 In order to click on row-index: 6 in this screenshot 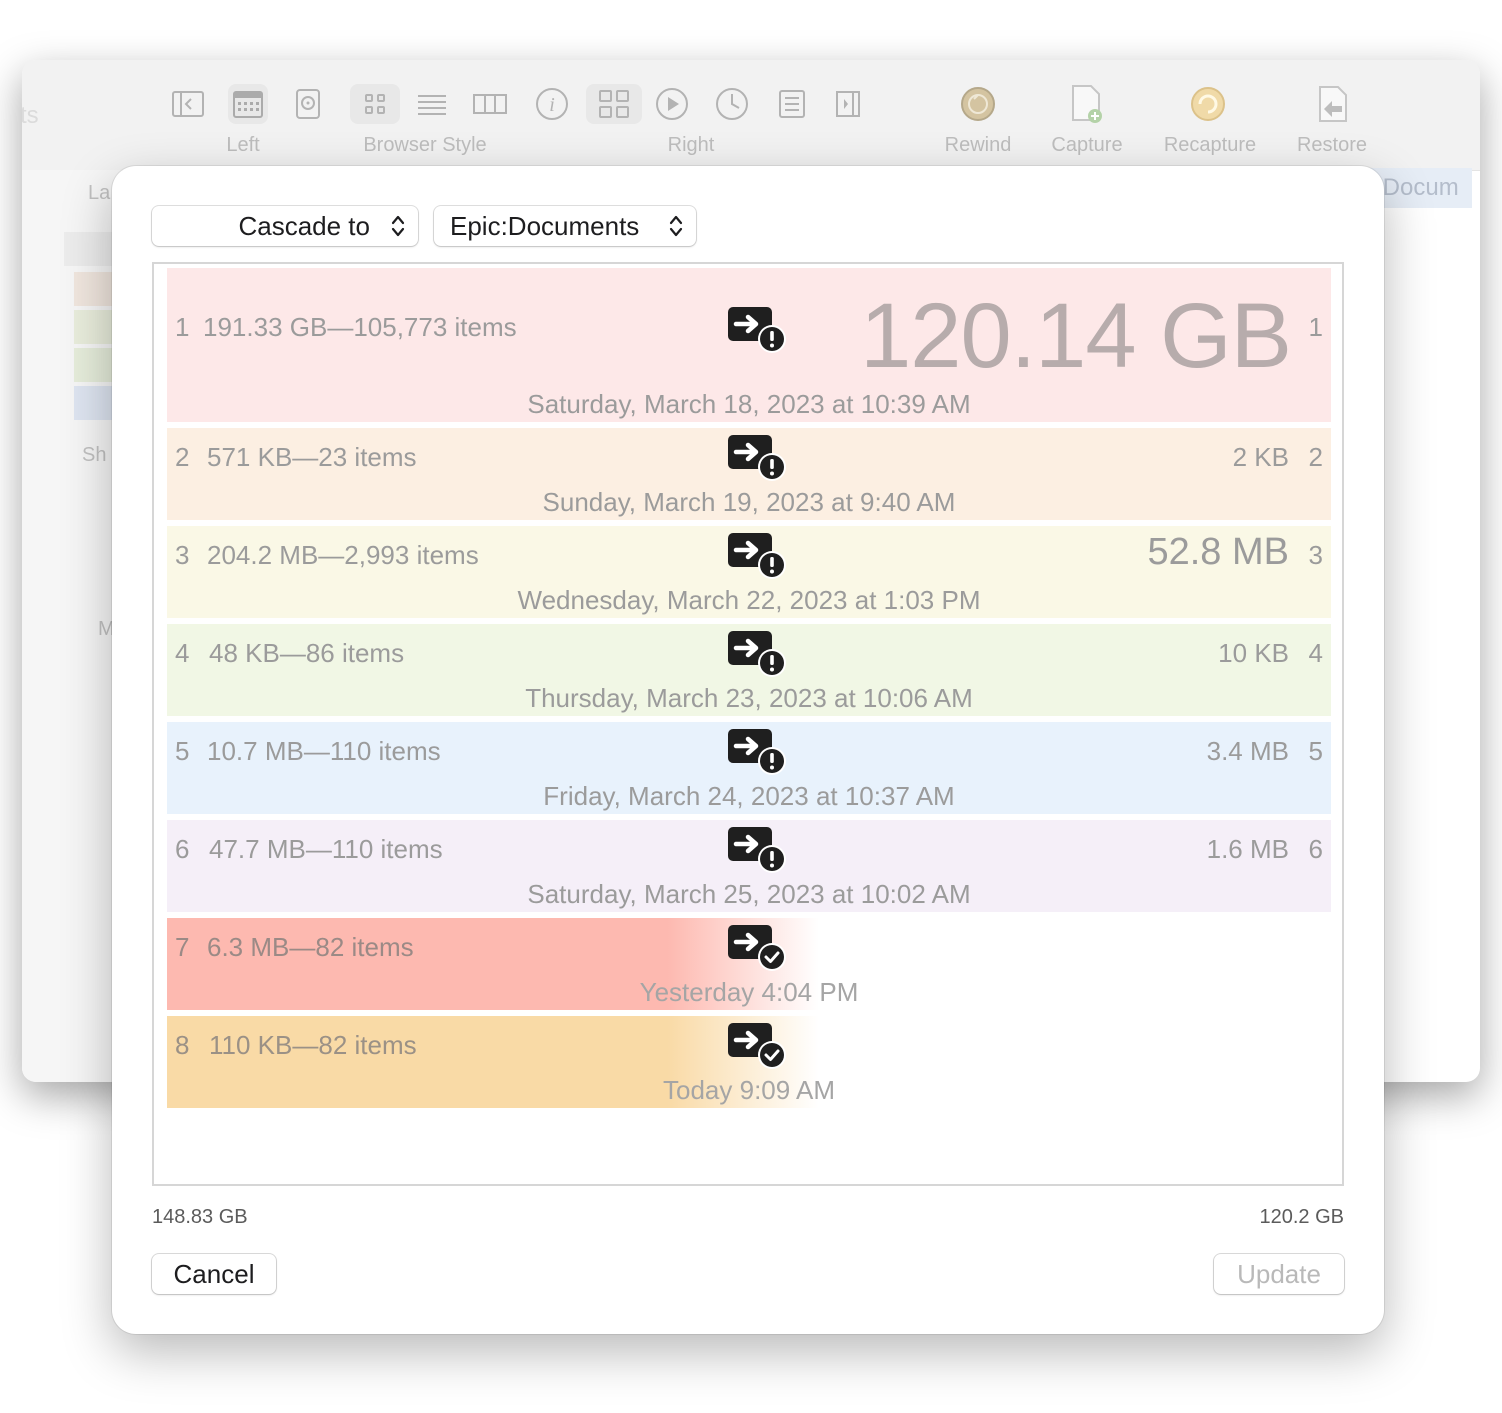, I will do `click(182, 849)`.